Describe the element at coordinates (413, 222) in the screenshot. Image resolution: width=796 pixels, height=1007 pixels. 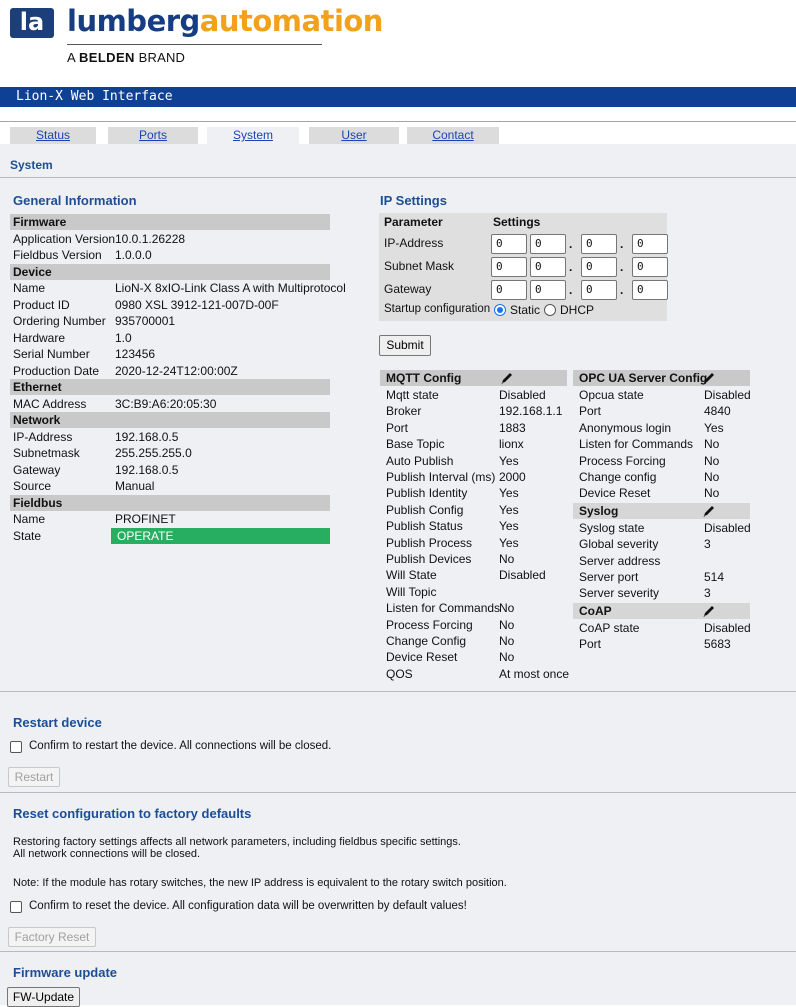
I see `ip-col-parameter: Parameter` at that location.